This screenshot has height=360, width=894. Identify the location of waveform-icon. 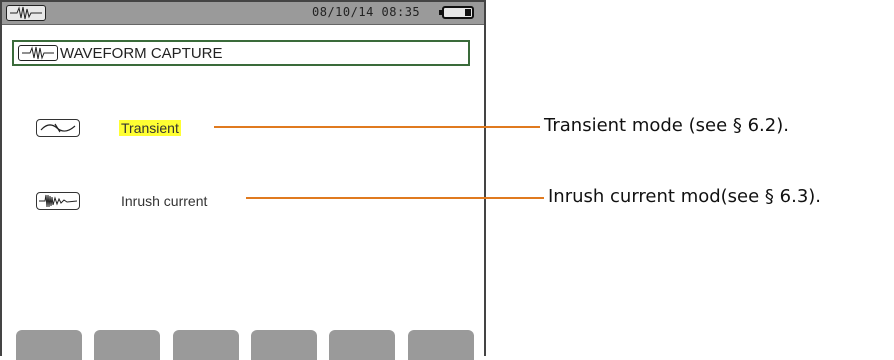
(26, 13).